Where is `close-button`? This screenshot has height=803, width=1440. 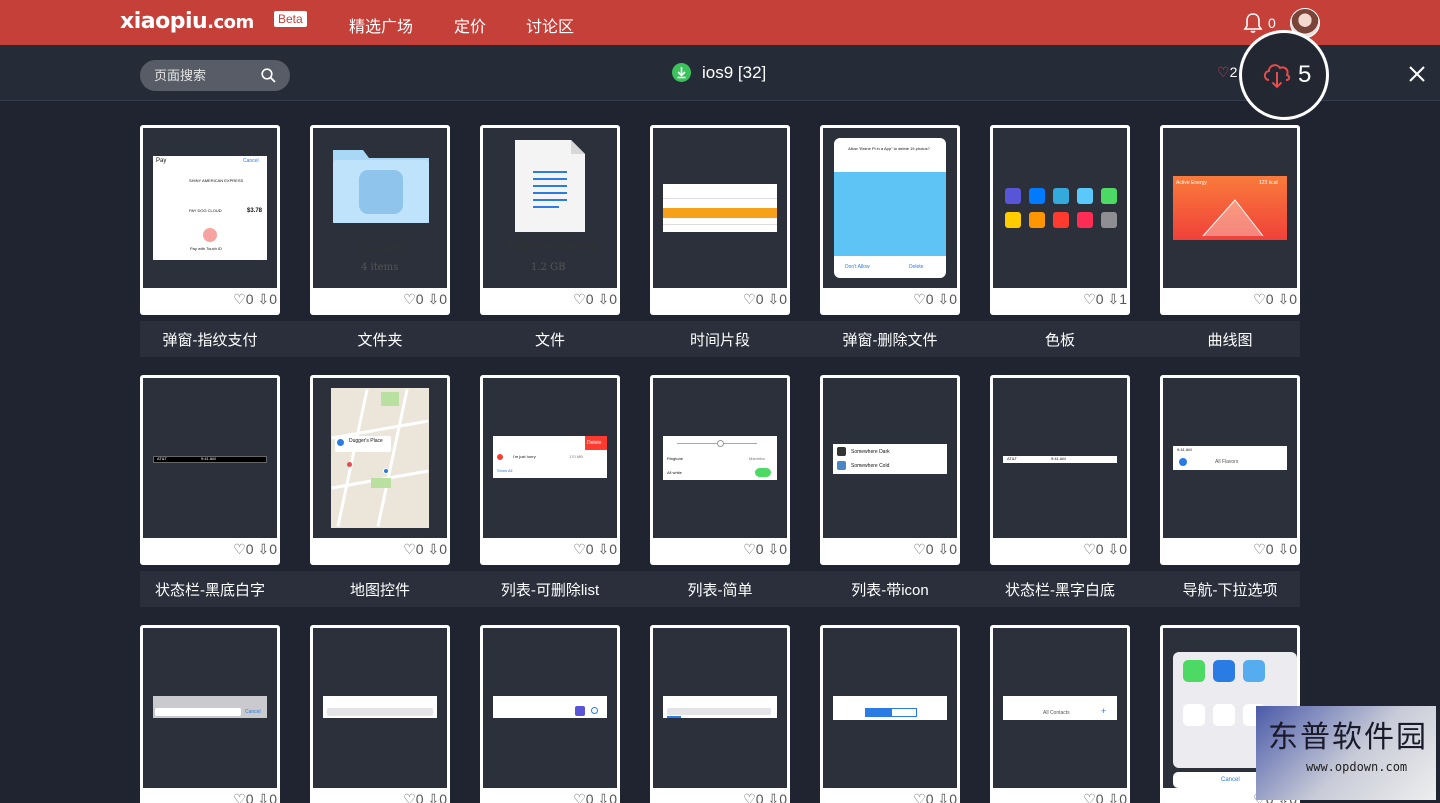 close-button is located at coordinates (1417, 74).